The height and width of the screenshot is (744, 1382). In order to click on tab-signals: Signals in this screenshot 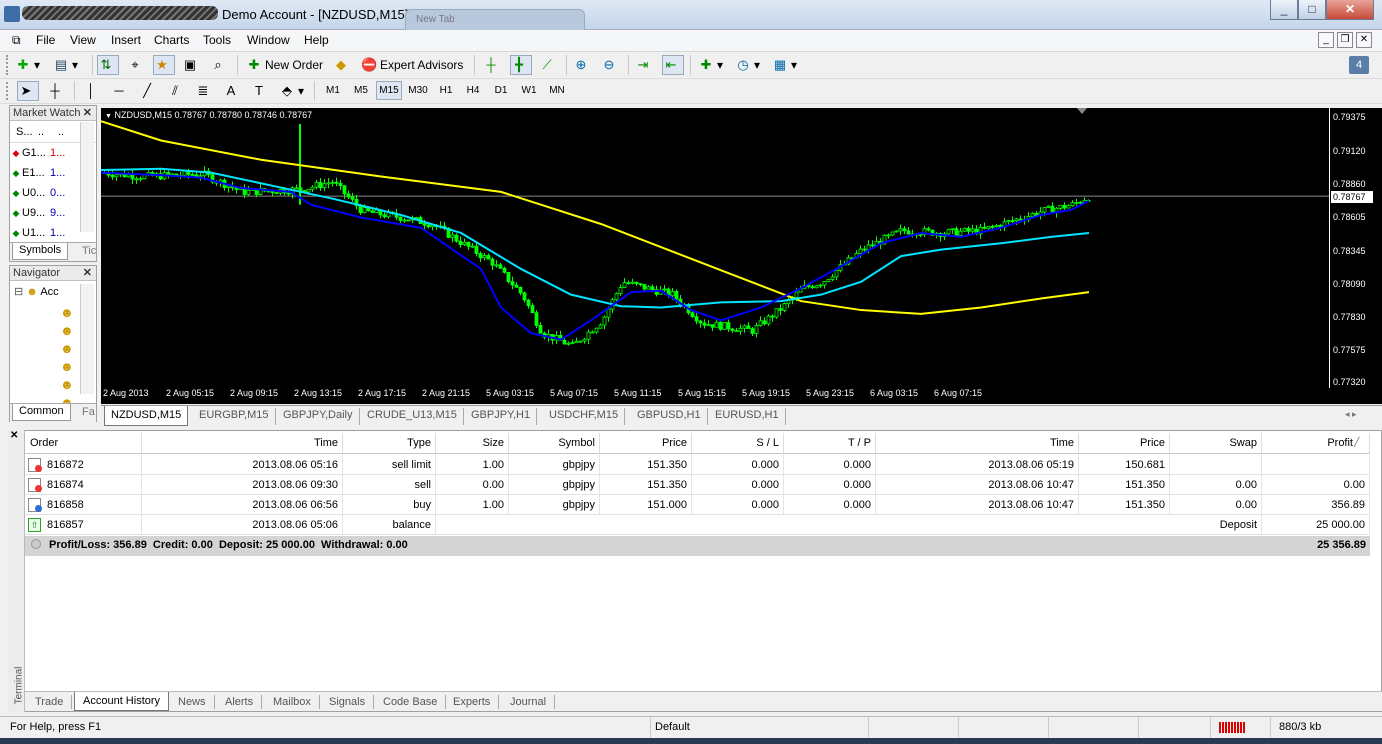, I will do `click(348, 702)`.